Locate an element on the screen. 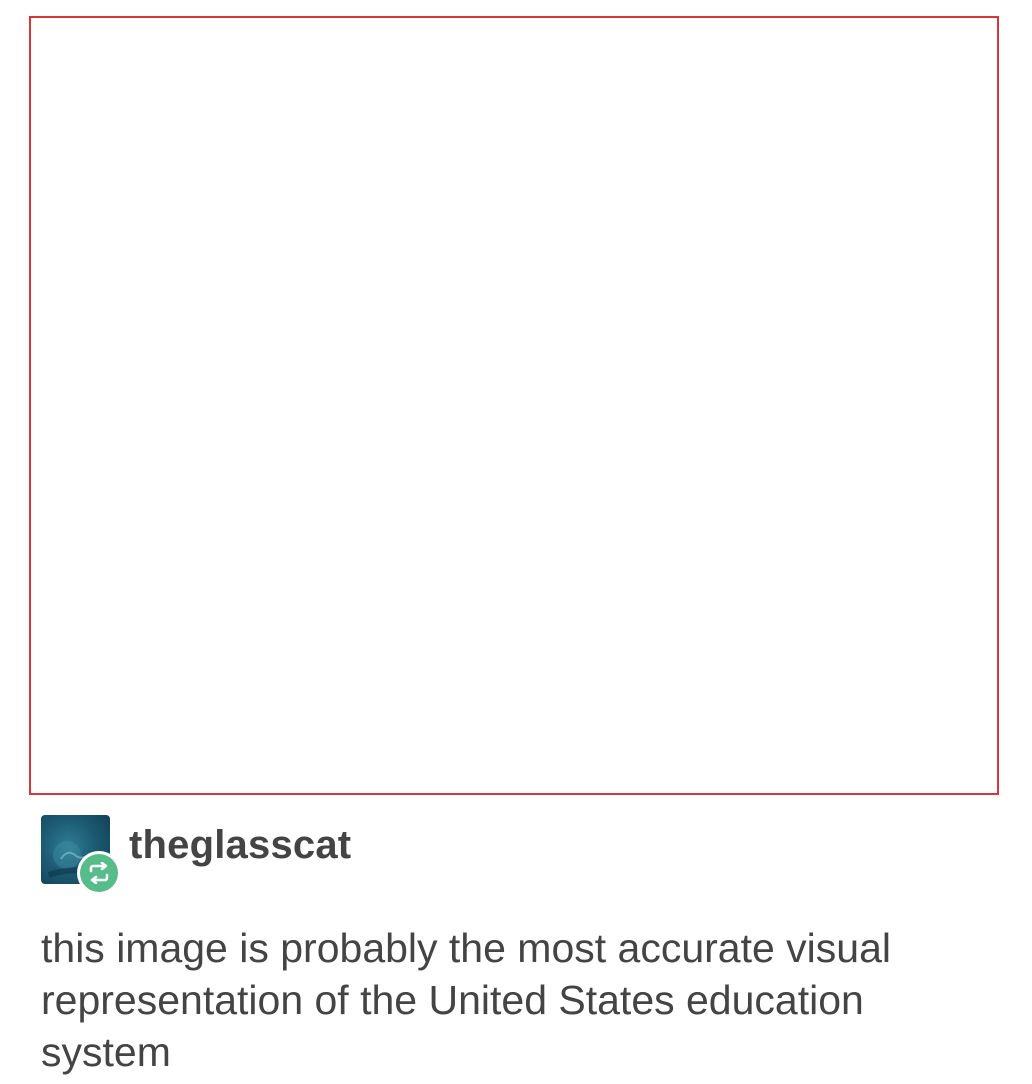 This screenshot has width=1032, height=1084. author-avatar-wrap is located at coordinates (81, 854).